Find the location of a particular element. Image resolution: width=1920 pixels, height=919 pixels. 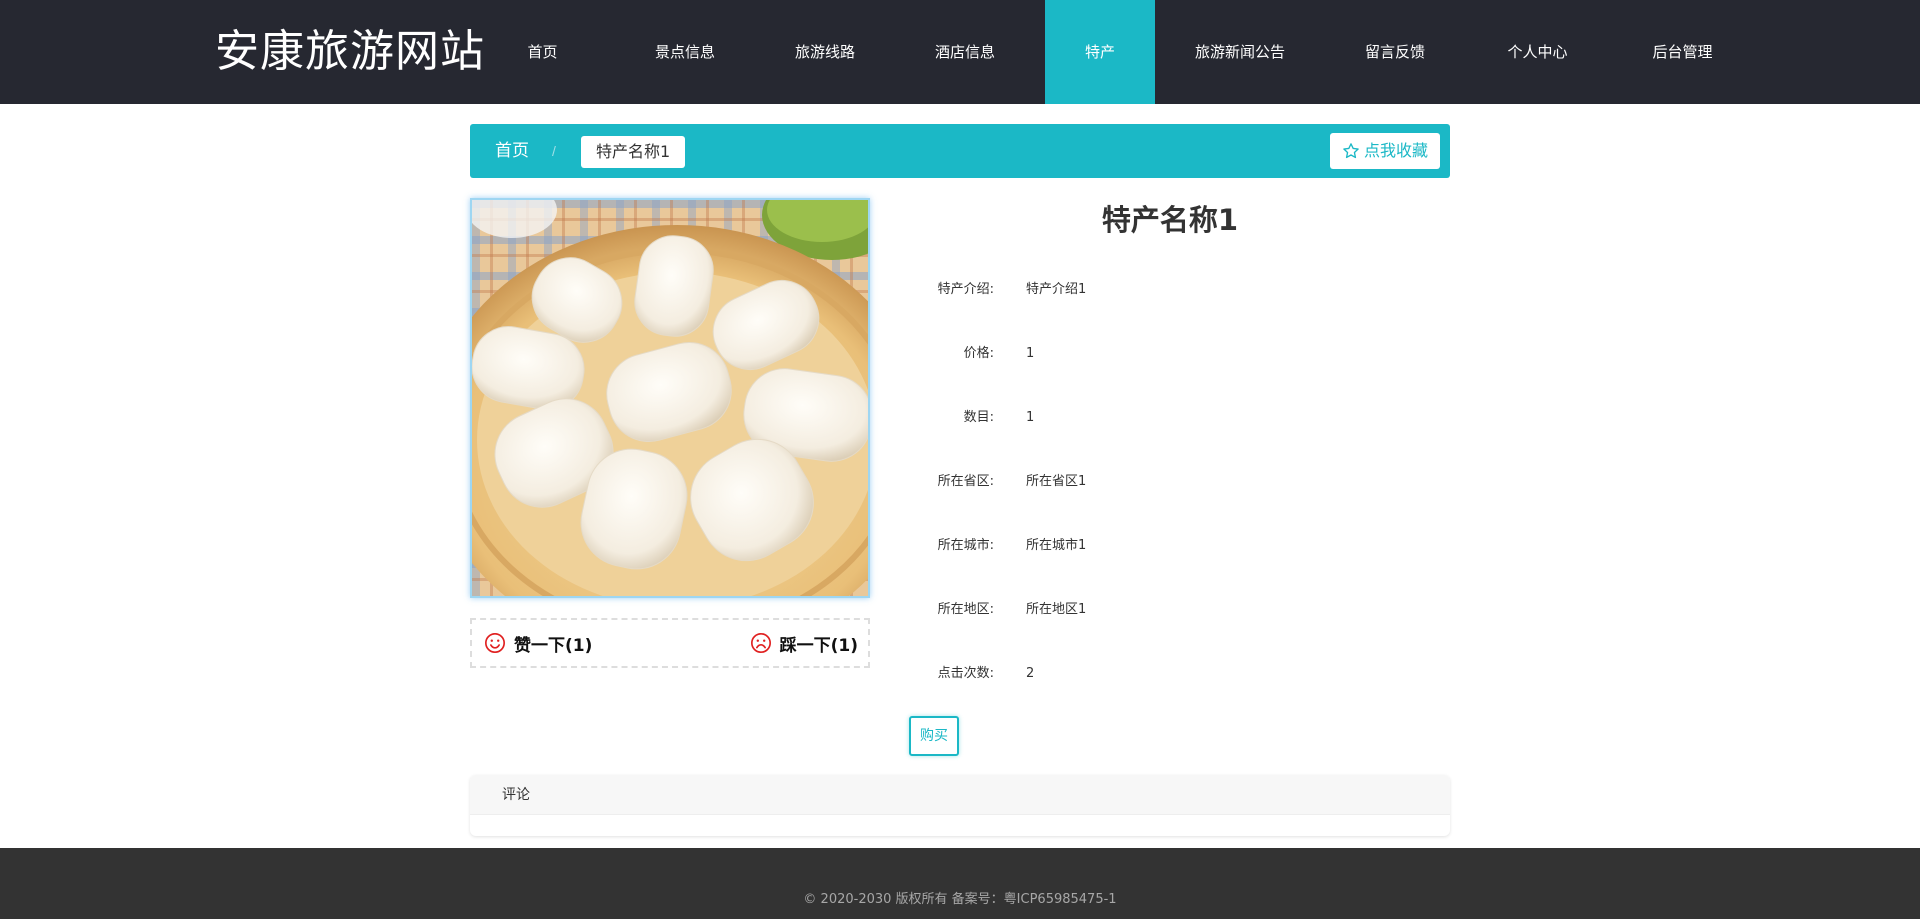

like-button: 赞一下(1) is located at coordinates (538, 643).